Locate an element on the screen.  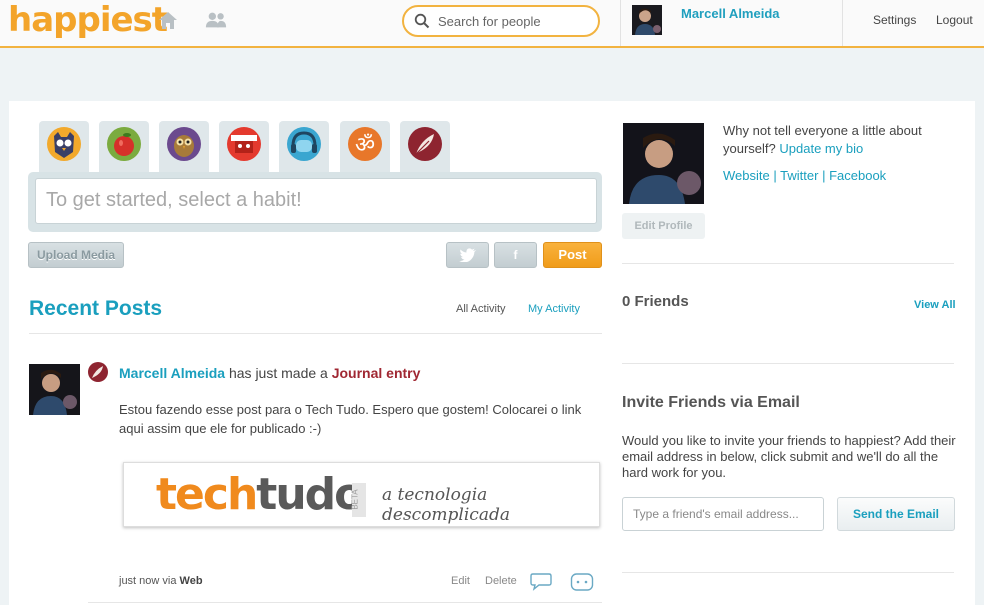
invite-title: Invite Friends via Email is located at coordinates (711, 402).